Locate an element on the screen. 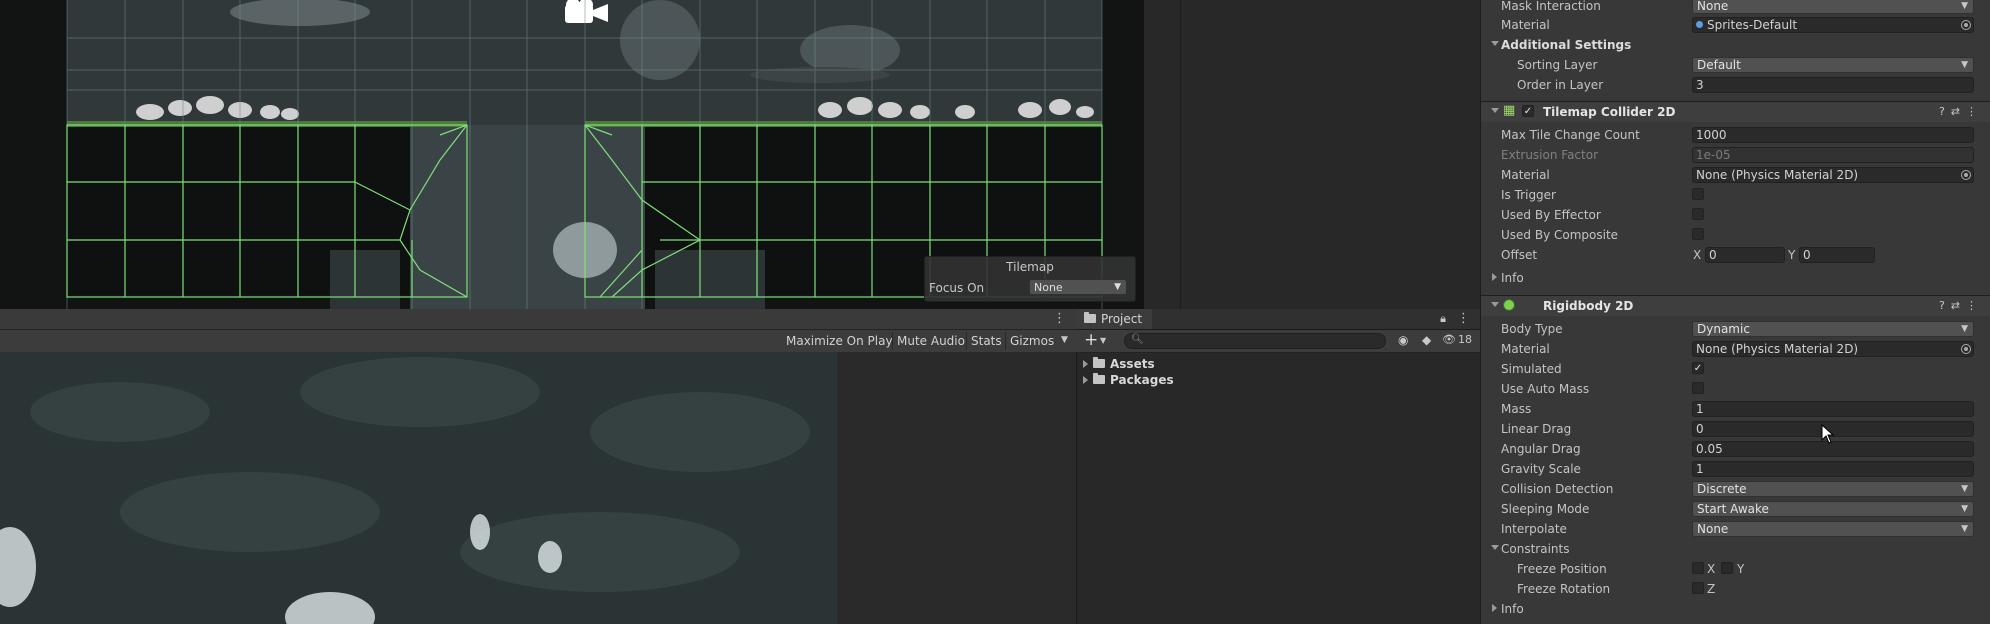 The image size is (1990, 624). sorting-layer-dropdown: Default ▼ is located at coordinates (1833, 65).